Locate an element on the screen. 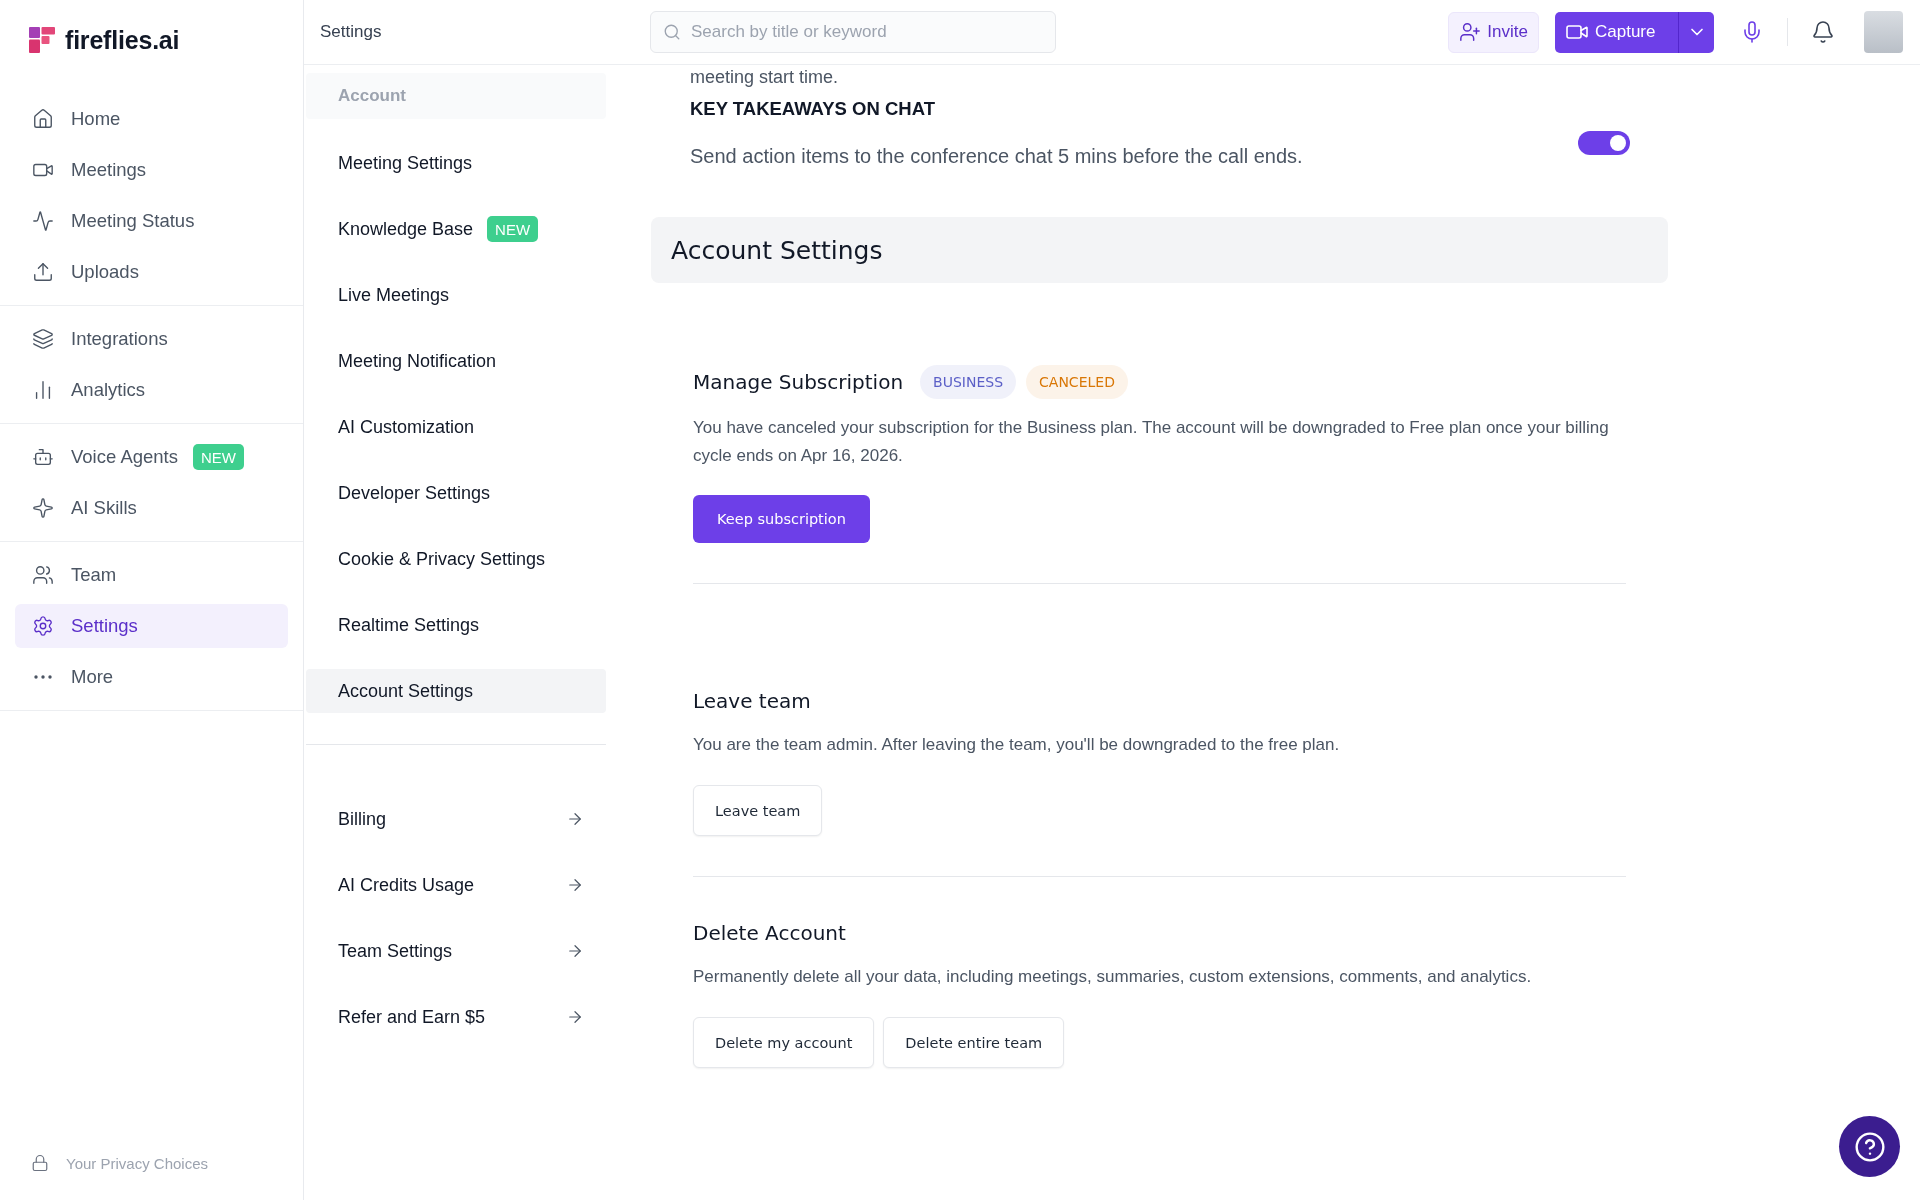  settings-nav-link: Billing is located at coordinates (456, 819).